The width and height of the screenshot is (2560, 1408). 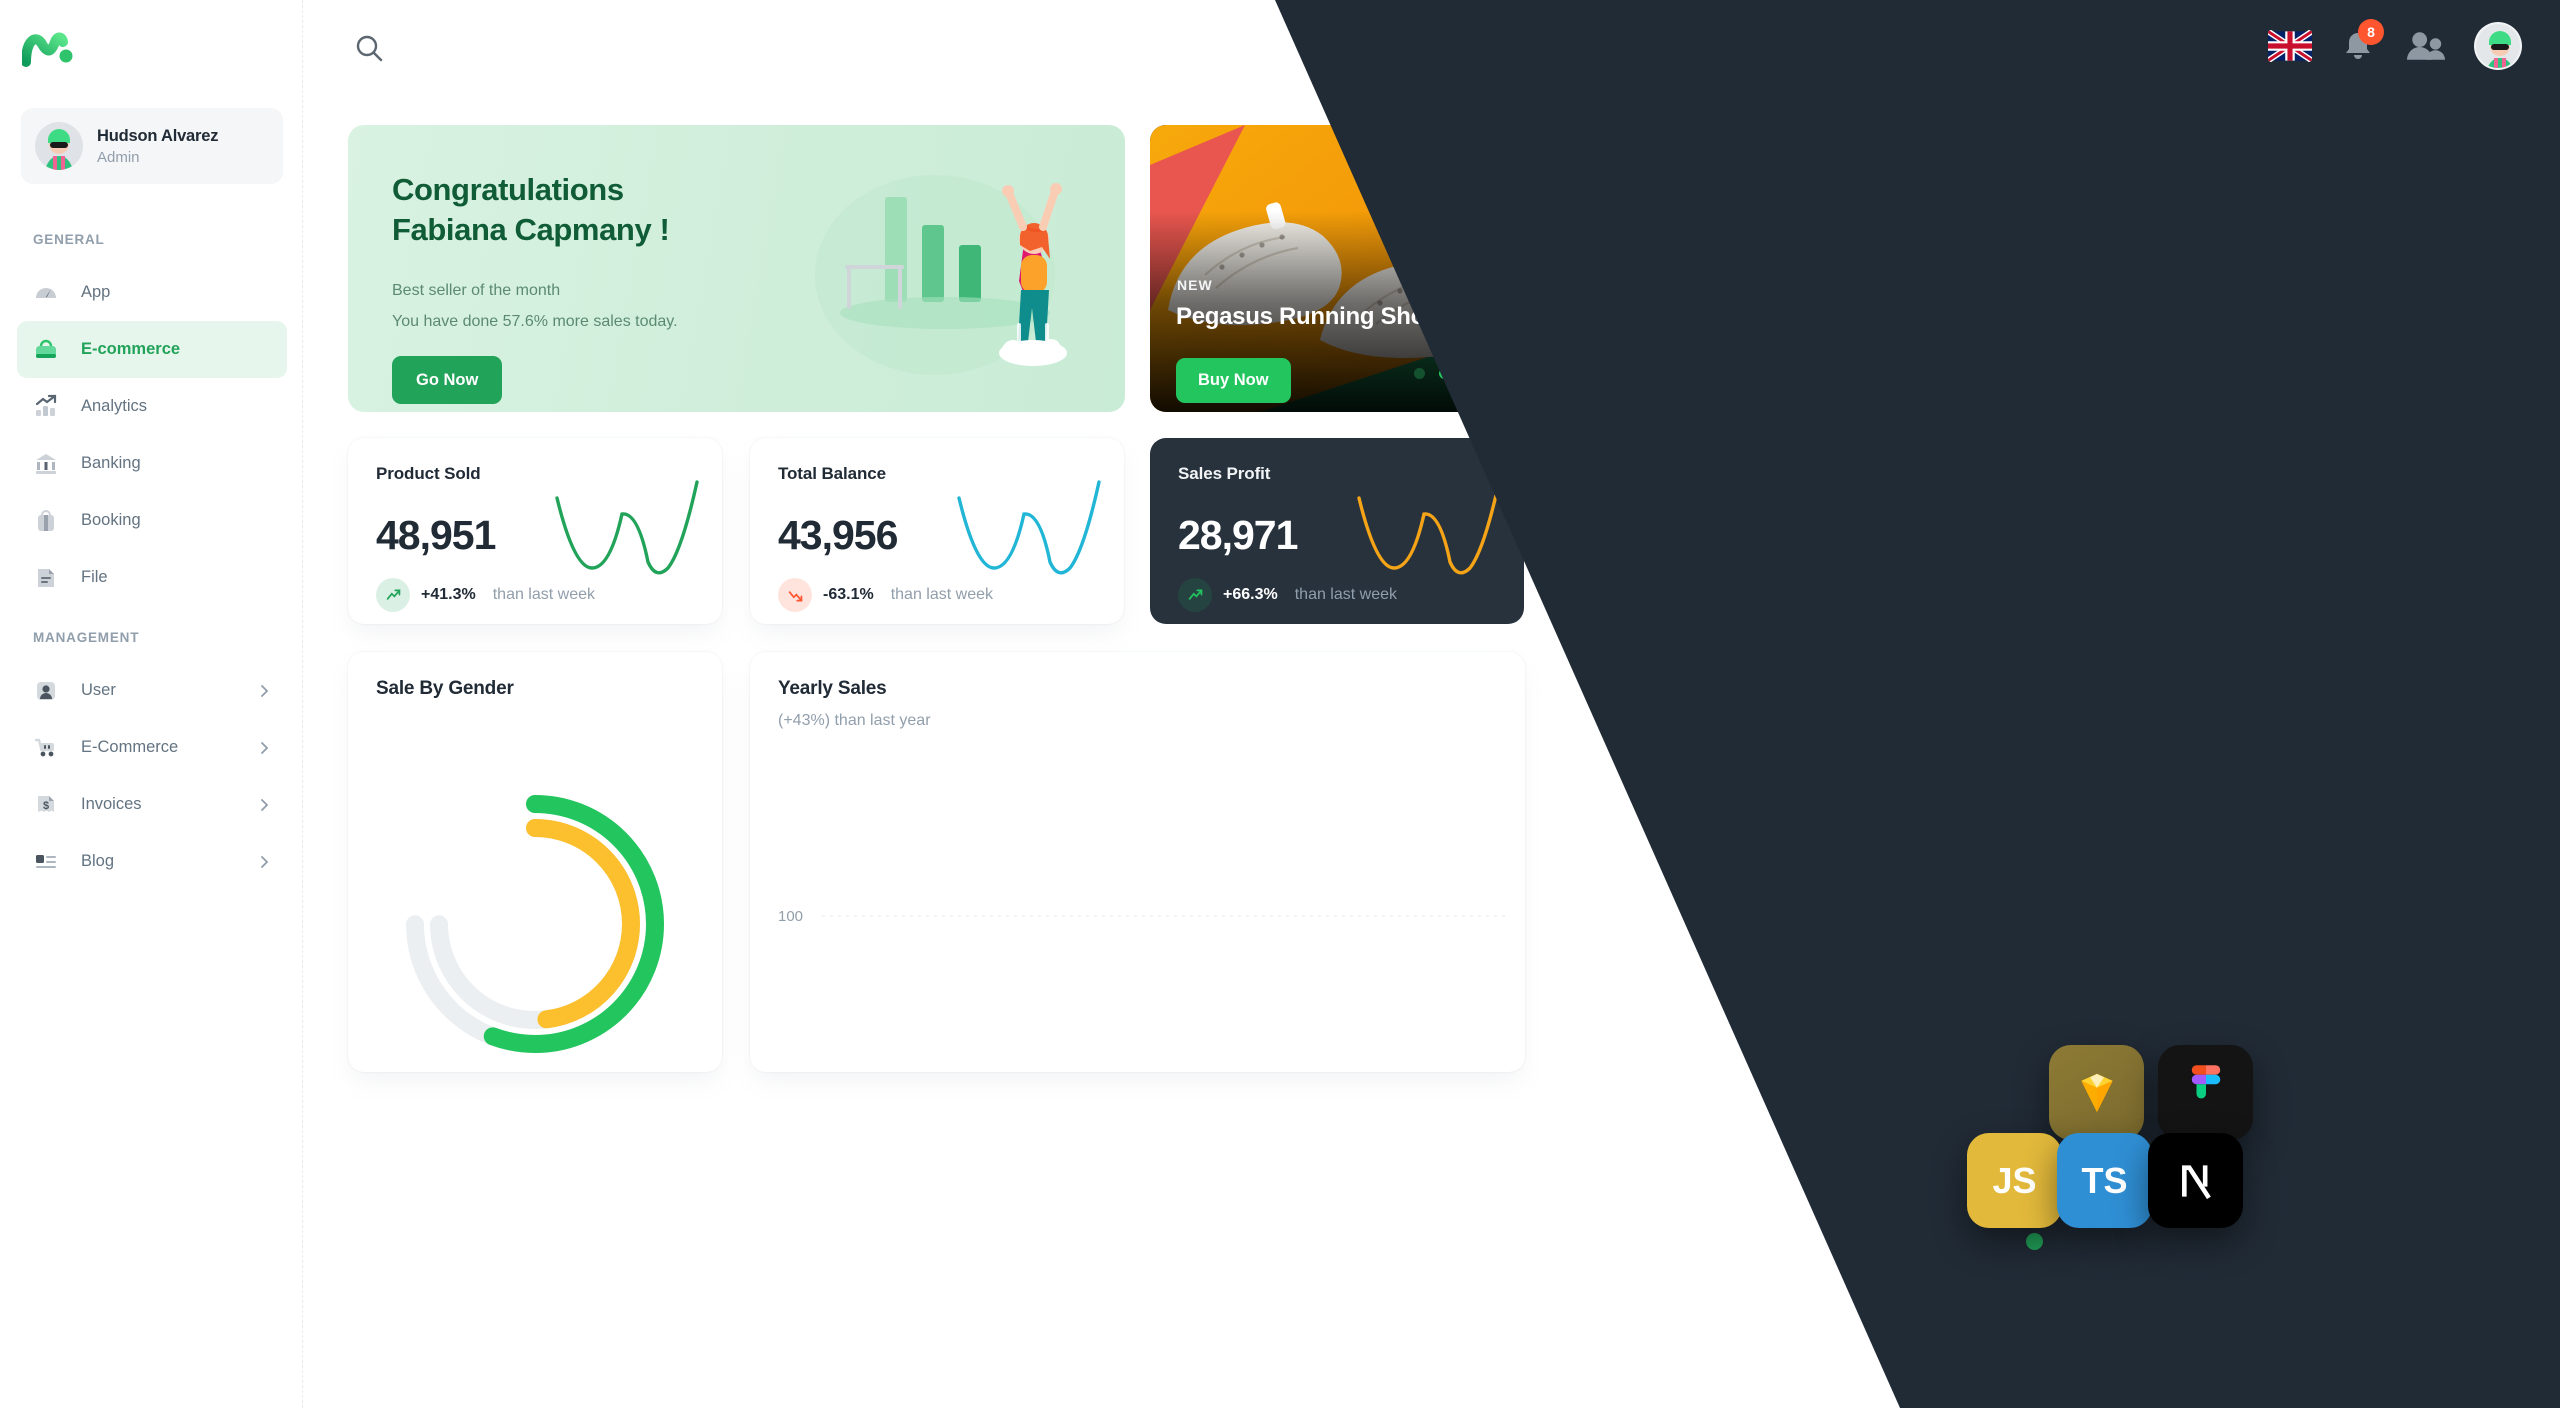 What do you see at coordinates (2498, 46) in the screenshot?
I see `user-avatar` at bounding box center [2498, 46].